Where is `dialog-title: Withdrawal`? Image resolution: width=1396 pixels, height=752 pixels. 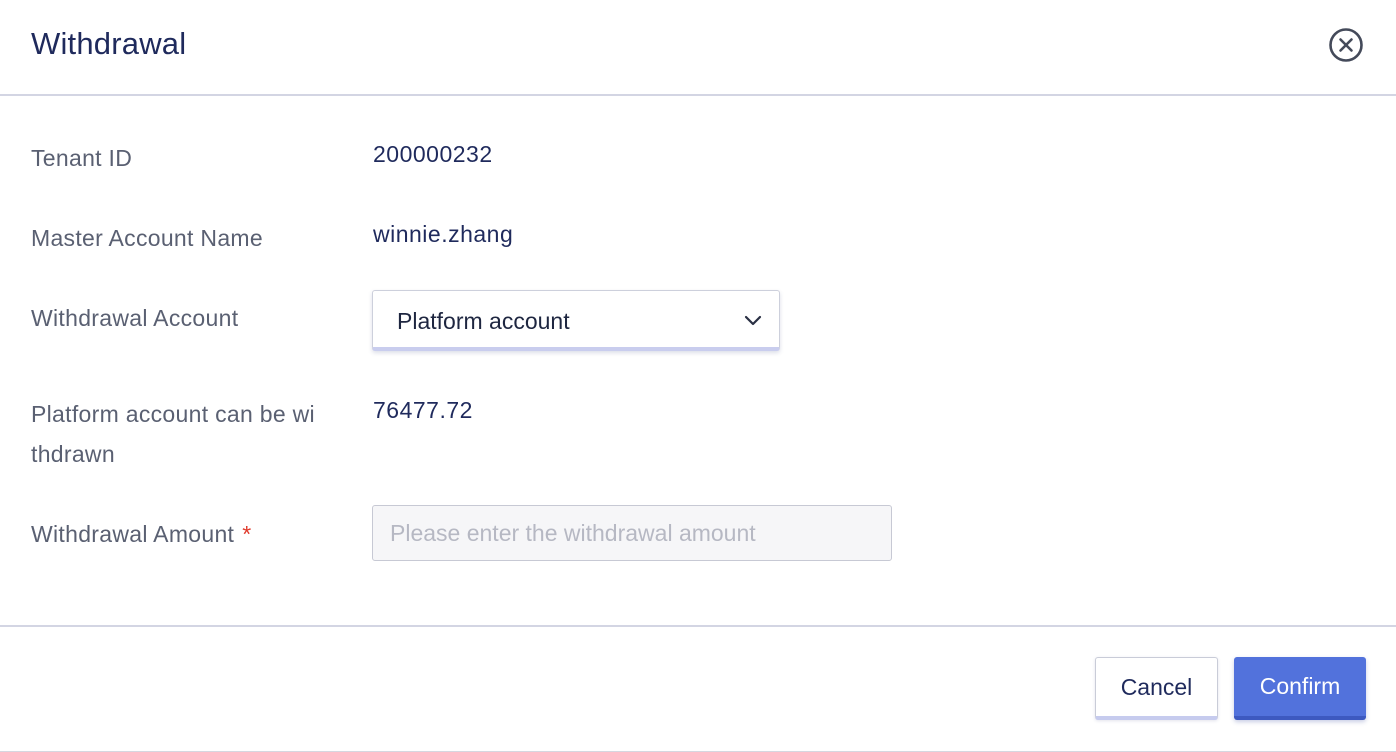
dialog-title: Withdrawal is located at coordinates (109, 43).